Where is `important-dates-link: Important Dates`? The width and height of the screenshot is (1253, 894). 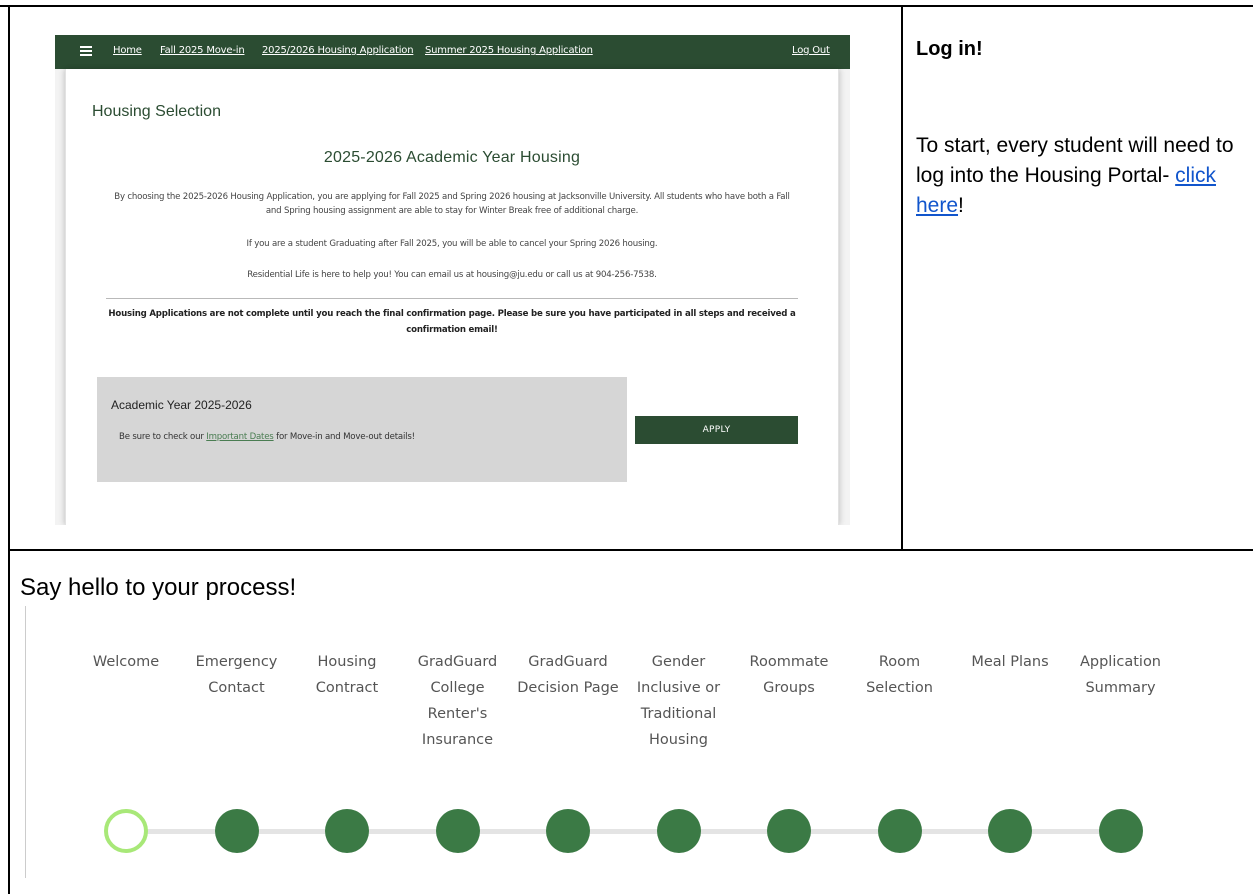
important-dates-link: Important Dates is located at coordinates (240, 437).